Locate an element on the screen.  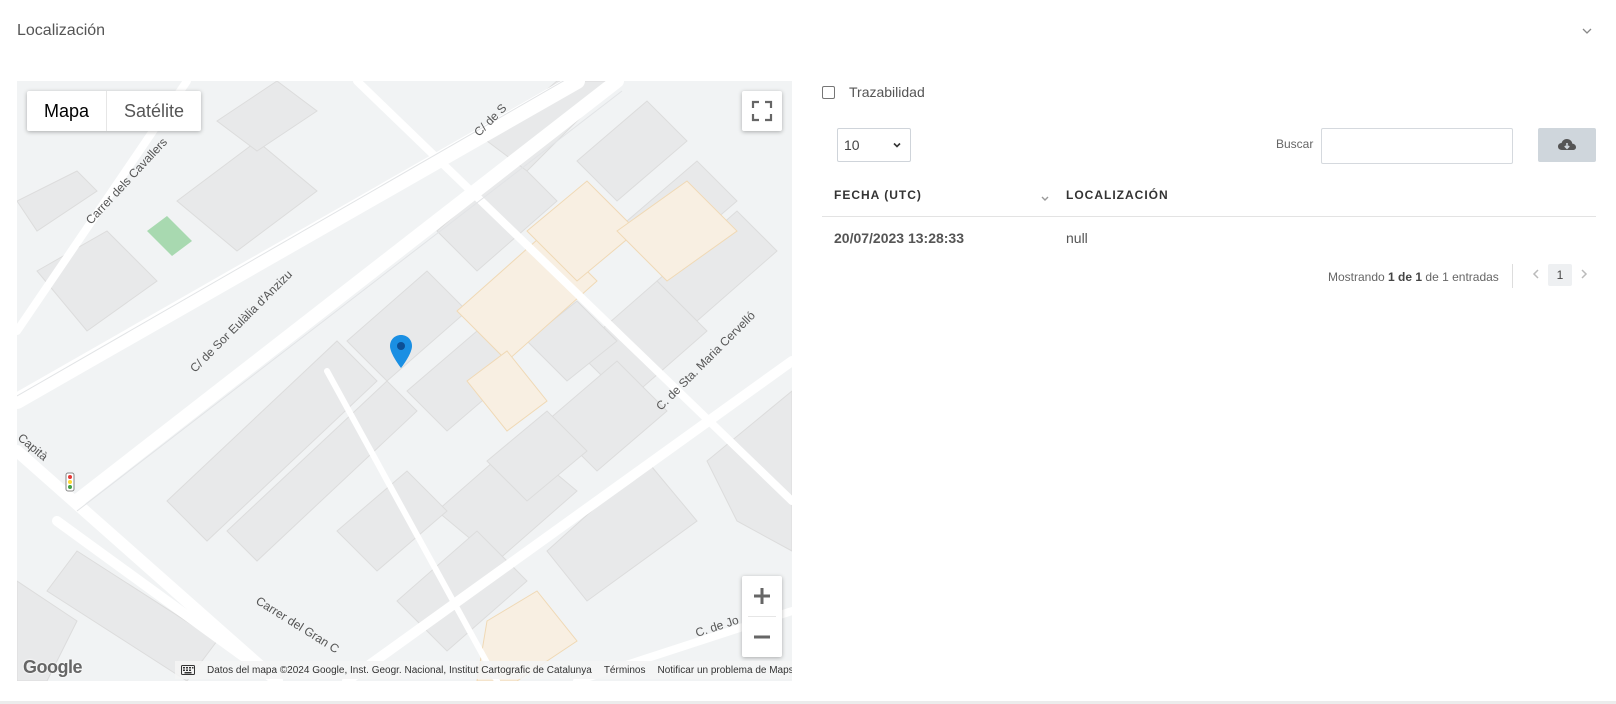
plus-icon is located at coordinates (762, 596).